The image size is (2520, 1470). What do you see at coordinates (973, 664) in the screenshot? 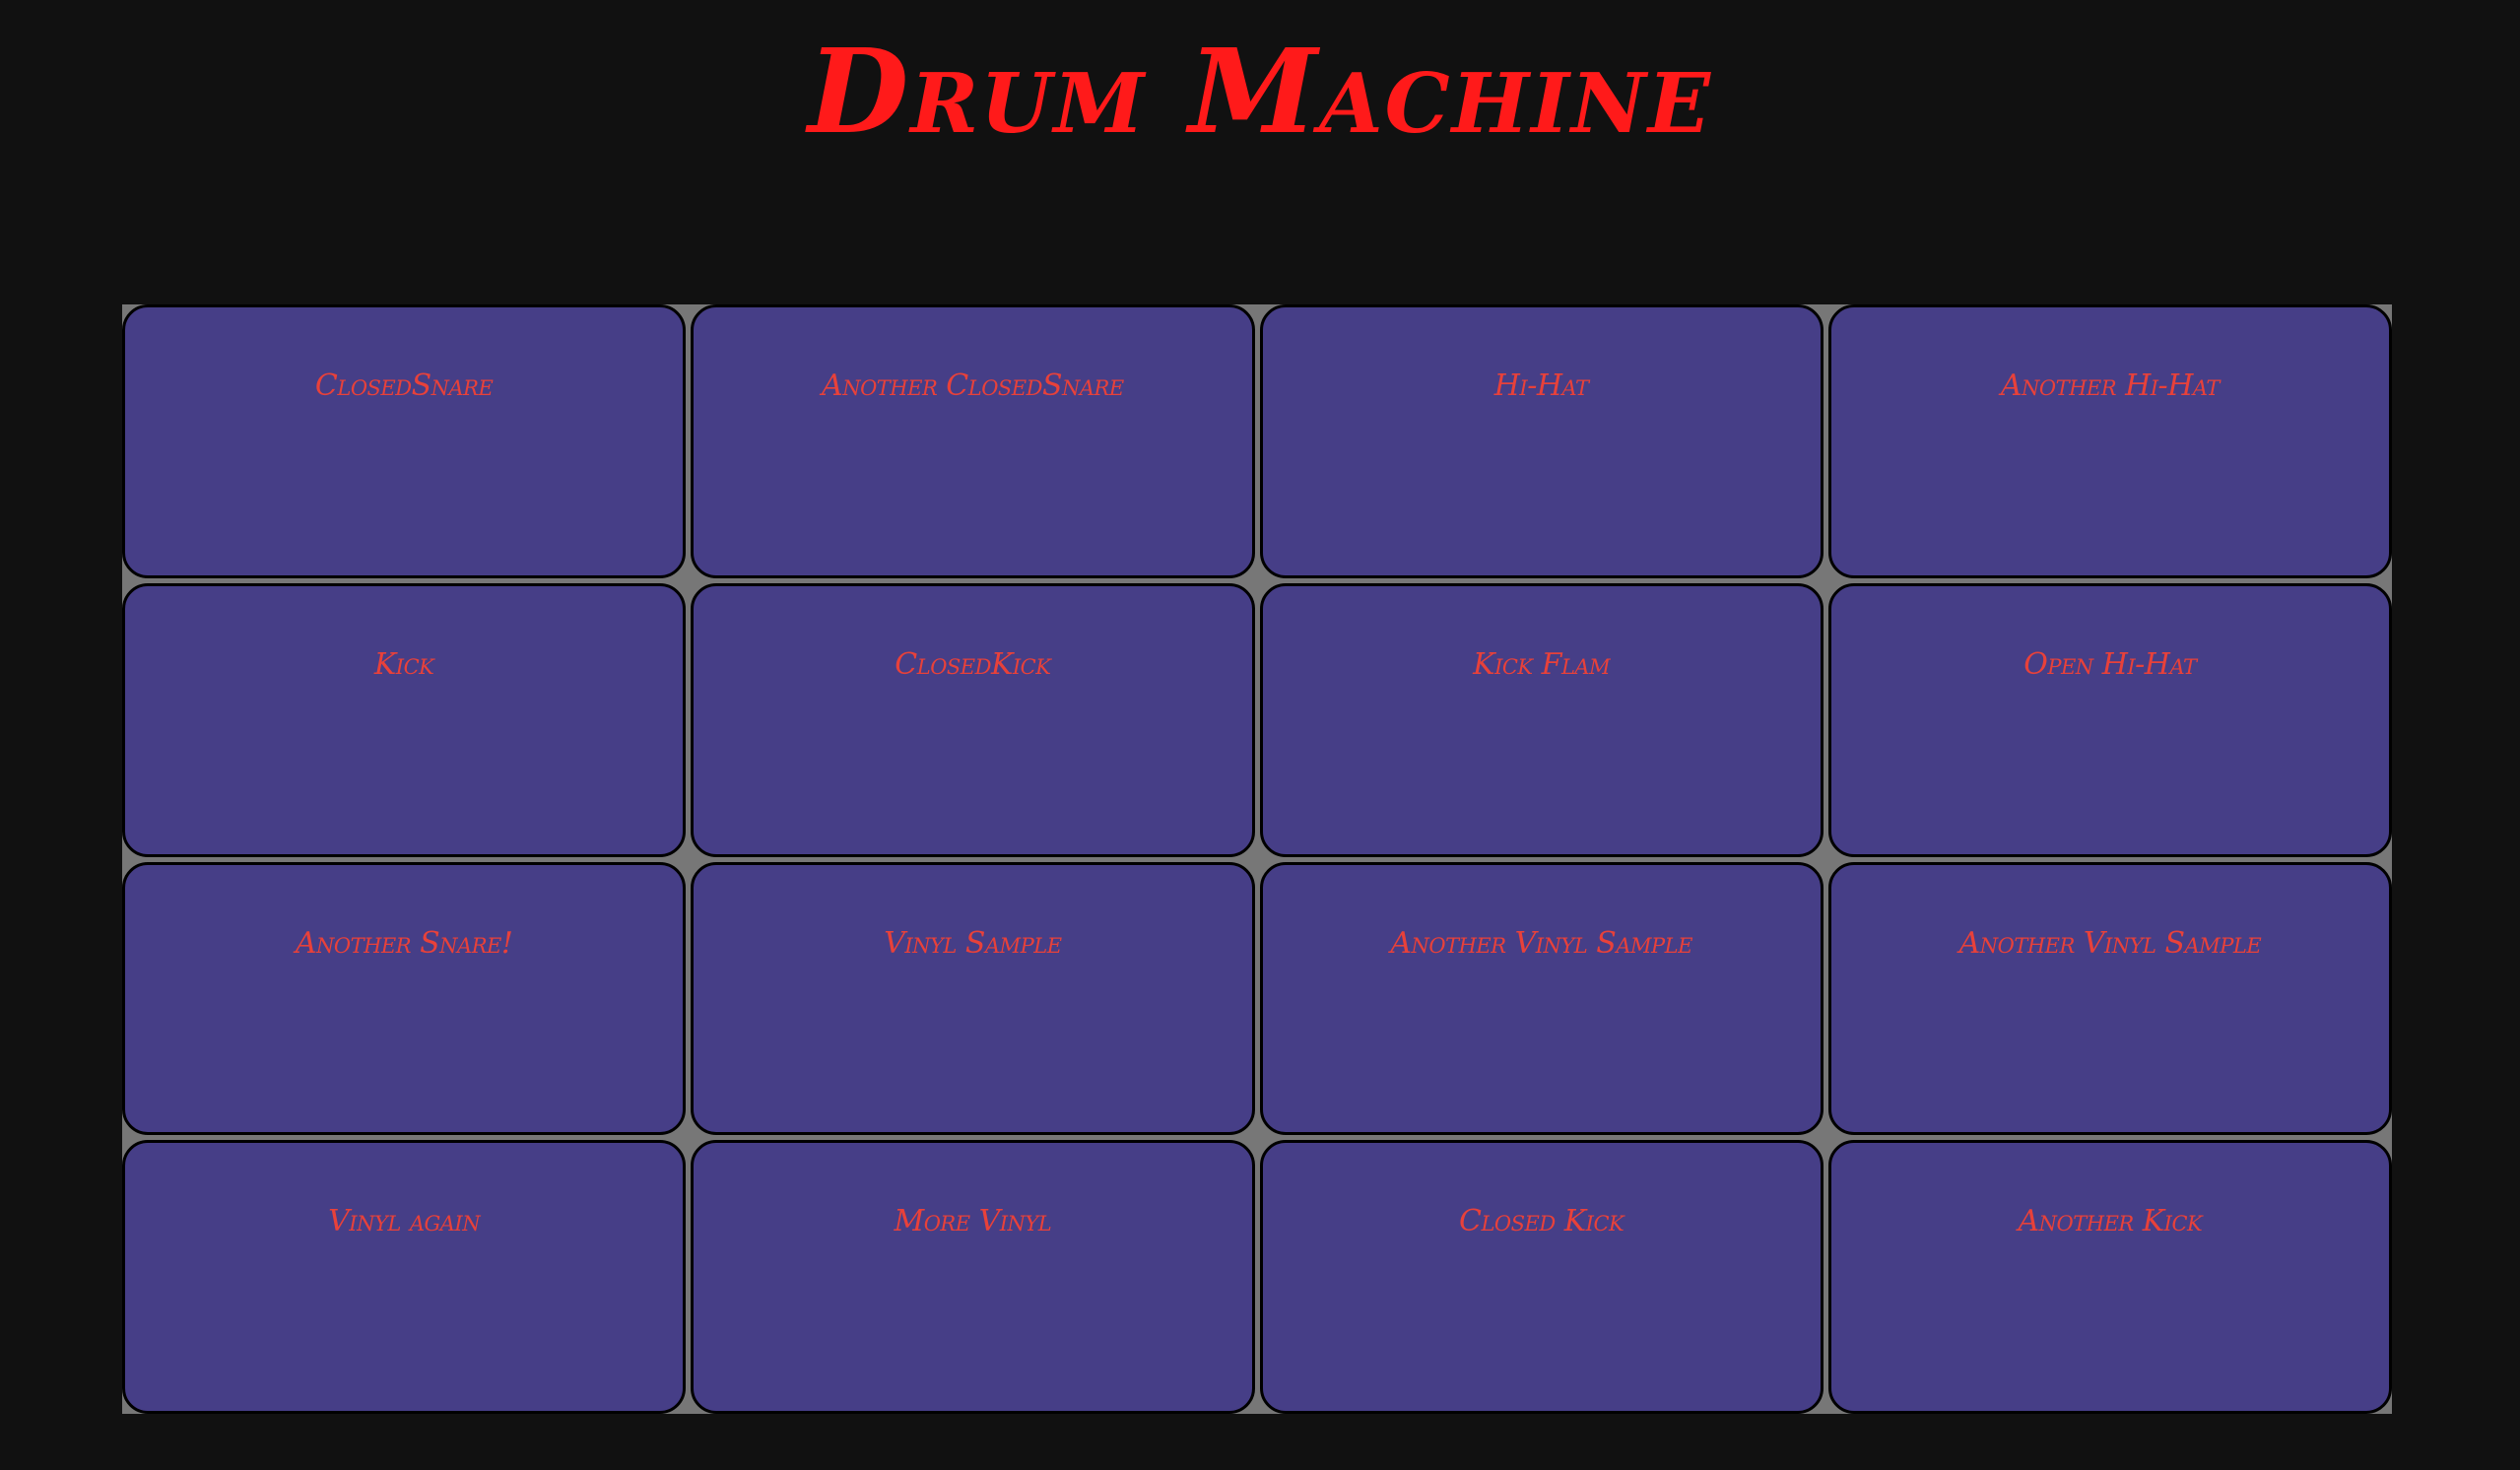
I see `drum-pad-label: ClosedKick` at bounding box center [973, 664].